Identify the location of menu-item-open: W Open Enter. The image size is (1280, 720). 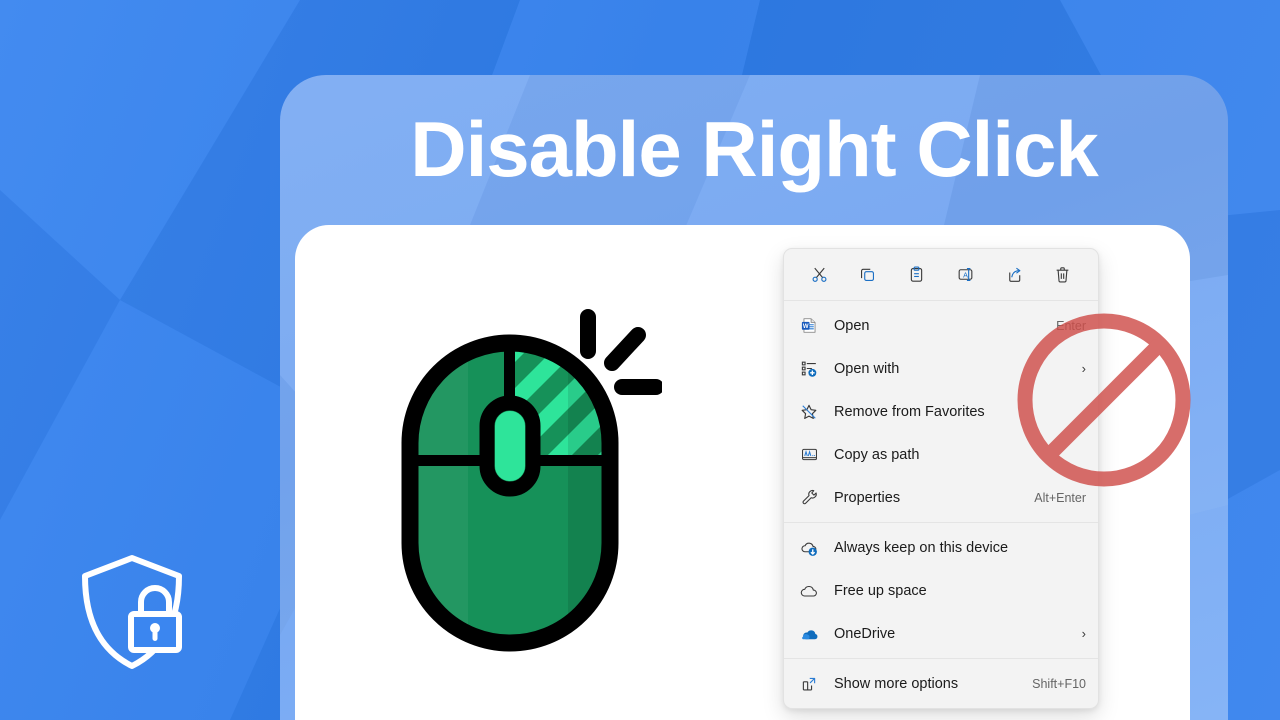
(941, 325).